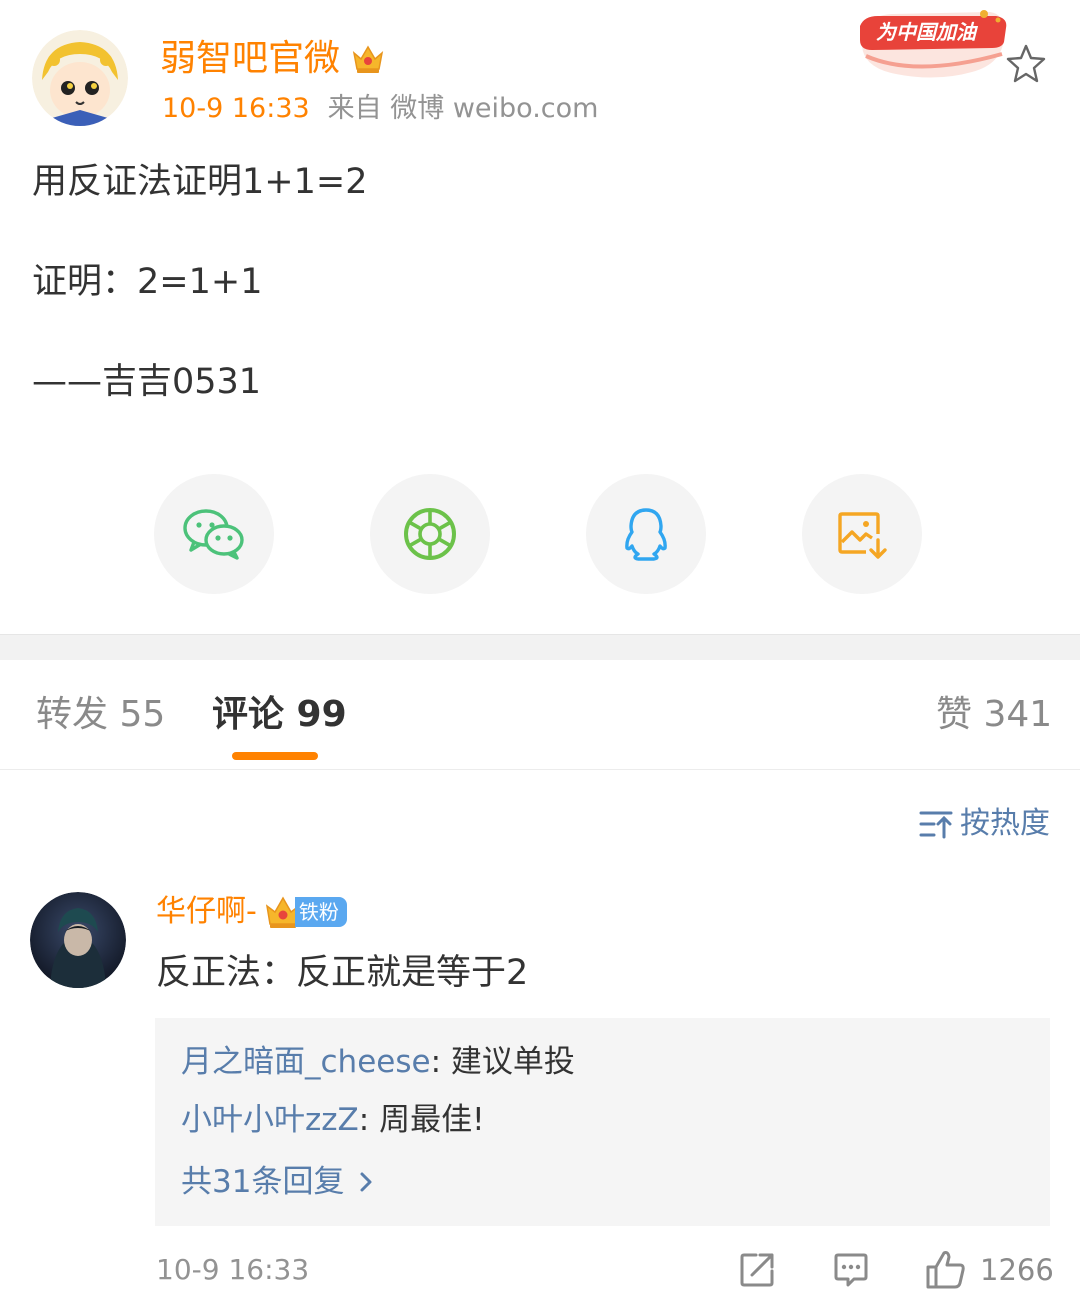 The width and height of the screenshot is (1080, 1310). Describe the element at coordinates (279, 715) in the screenshot. I see `tab-comments: 评论 99` at that location.